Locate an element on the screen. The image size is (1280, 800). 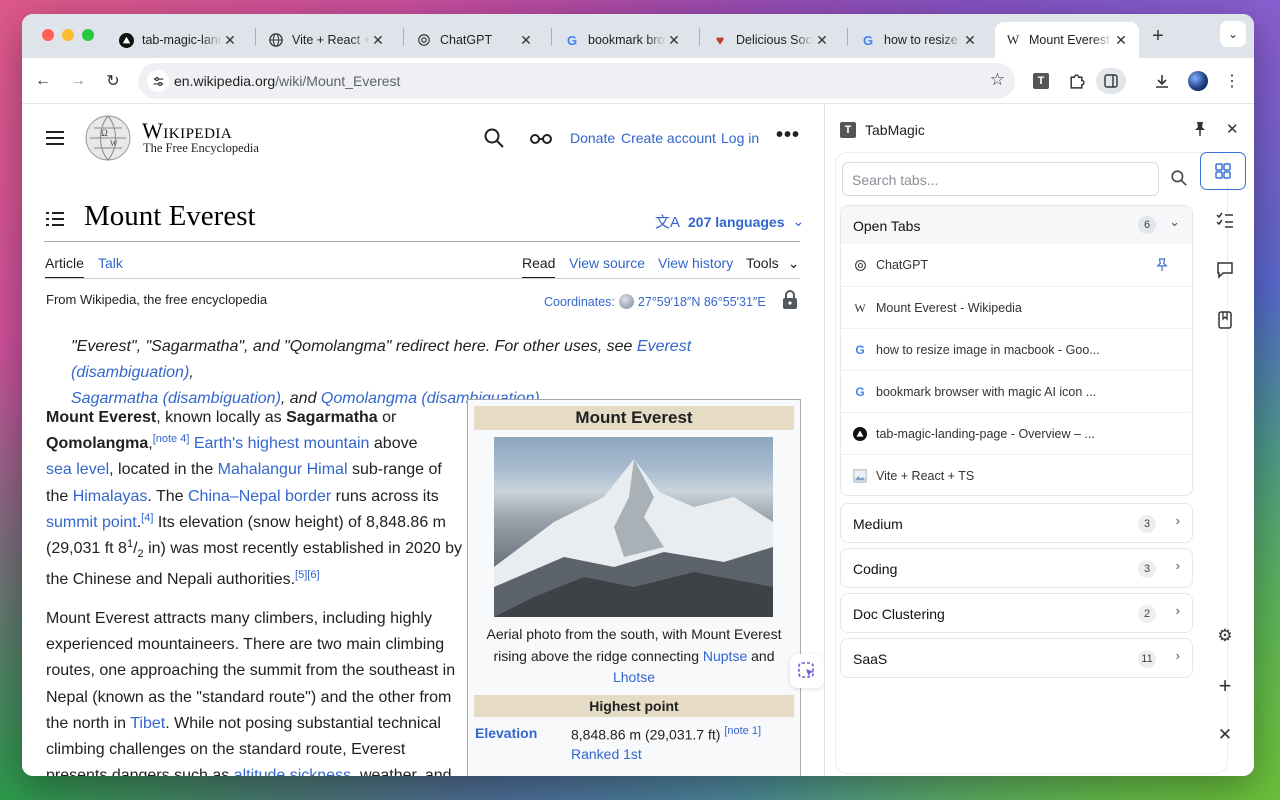
open-tab-item: Vite + React + TS is located at coordinates (1015, 475).